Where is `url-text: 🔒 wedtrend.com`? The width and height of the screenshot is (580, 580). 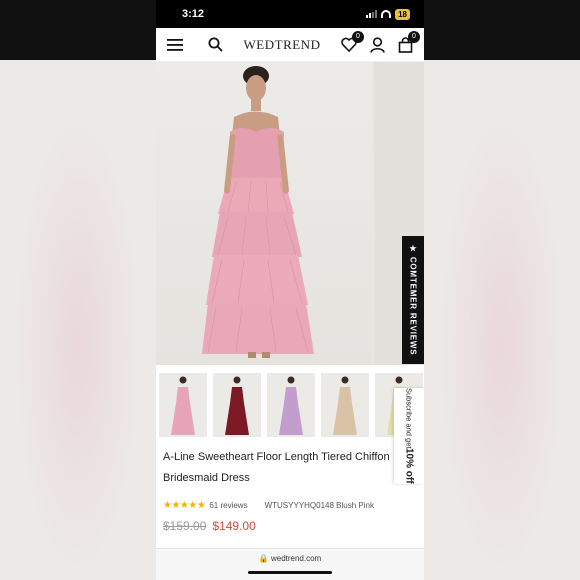 url-text: 🔒 wedtrend.com is located at coordinates (290, 558).